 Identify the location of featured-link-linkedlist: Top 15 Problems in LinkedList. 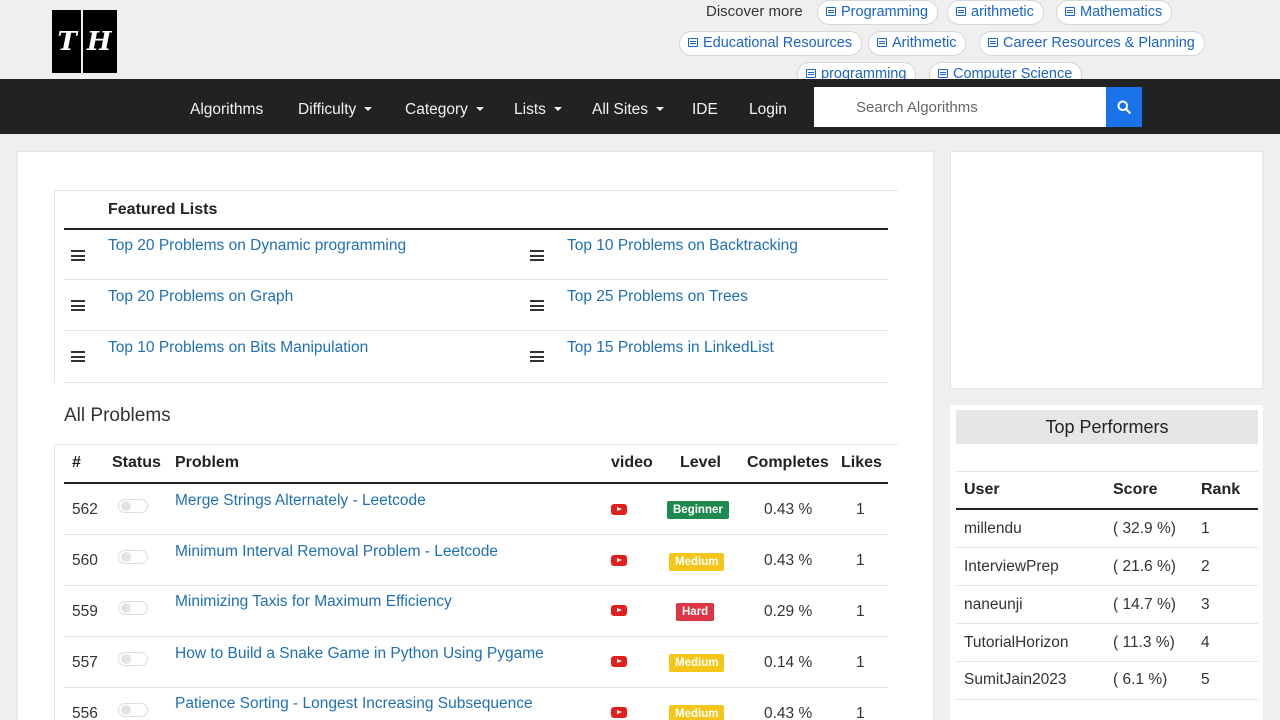
(670, 348).